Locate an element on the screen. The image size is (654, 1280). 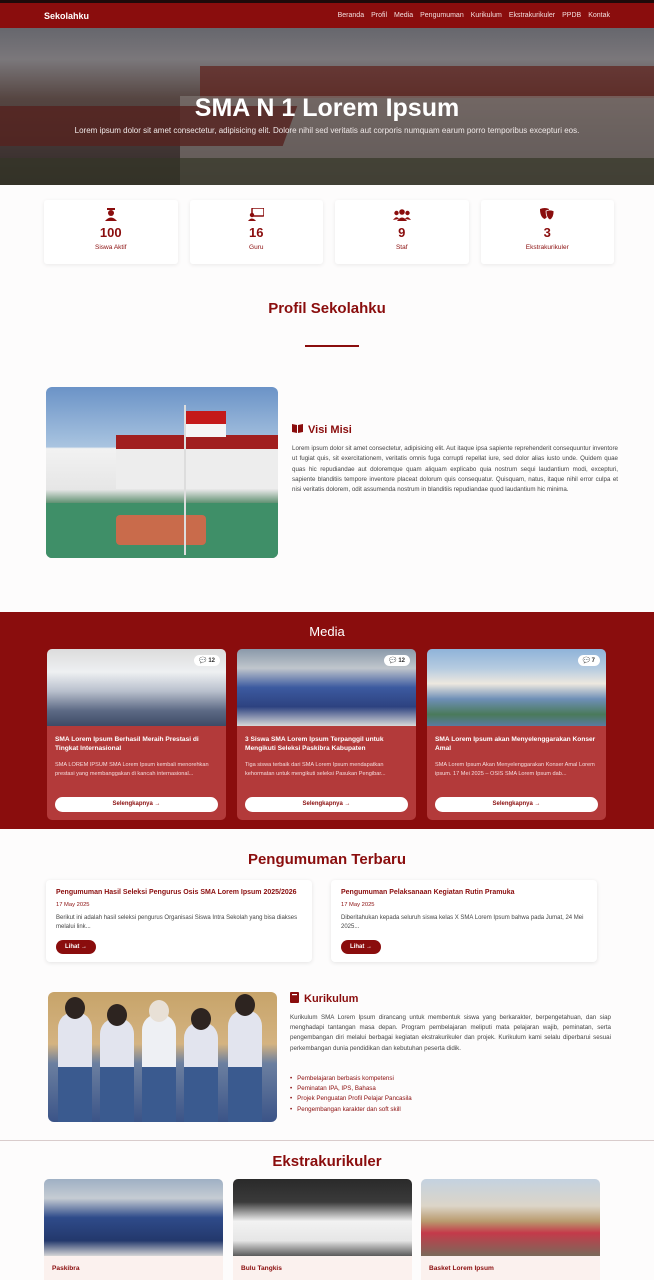
users-icon is located at coordinates (402, 215).